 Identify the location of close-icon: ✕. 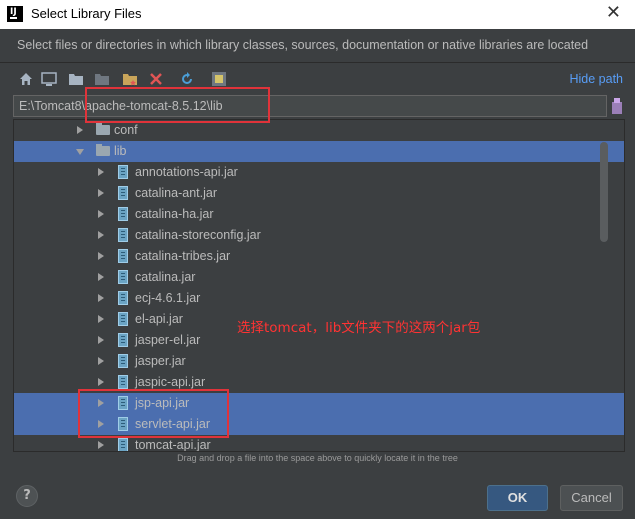
(613, 12).